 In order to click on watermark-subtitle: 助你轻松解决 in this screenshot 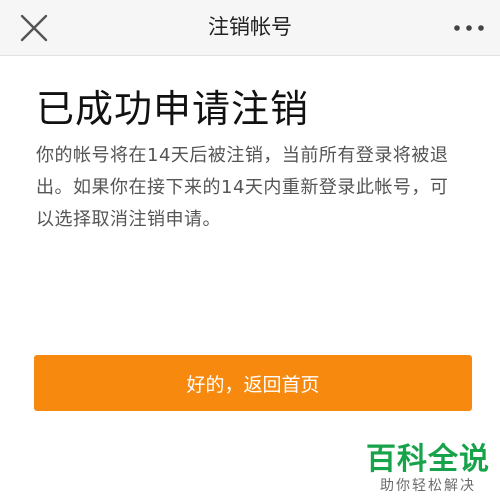, I will do `click(428, 486)`.